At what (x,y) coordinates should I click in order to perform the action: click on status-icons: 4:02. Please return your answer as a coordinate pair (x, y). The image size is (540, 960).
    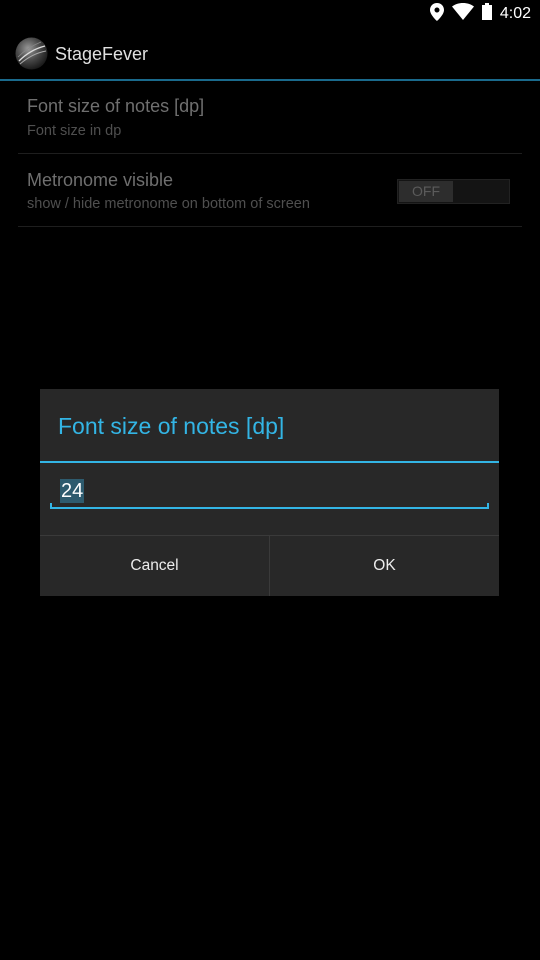
    Looking at the image, I should click on (480, 14).